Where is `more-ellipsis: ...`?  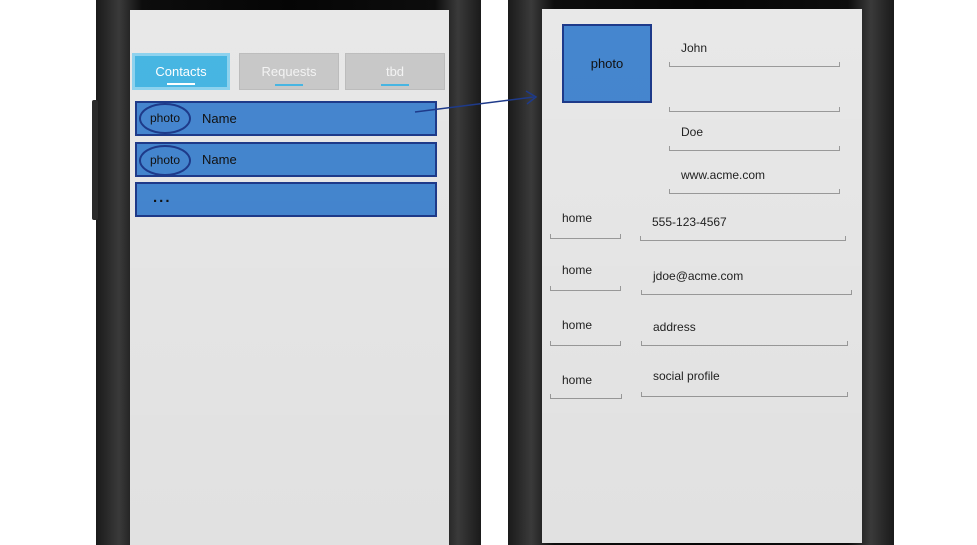
more-ellipsis: ... is located at coordinates (162, 197).